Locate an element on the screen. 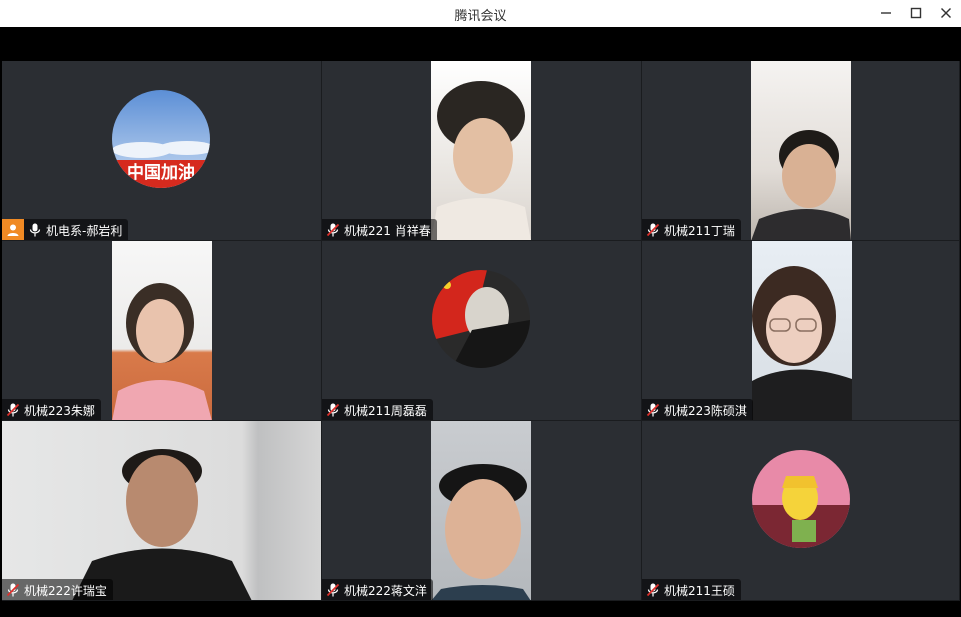 This screenshot has height=617, width=961. participant-name-tag: 机械223陈硕淇 is located at coordinates (697, 410).